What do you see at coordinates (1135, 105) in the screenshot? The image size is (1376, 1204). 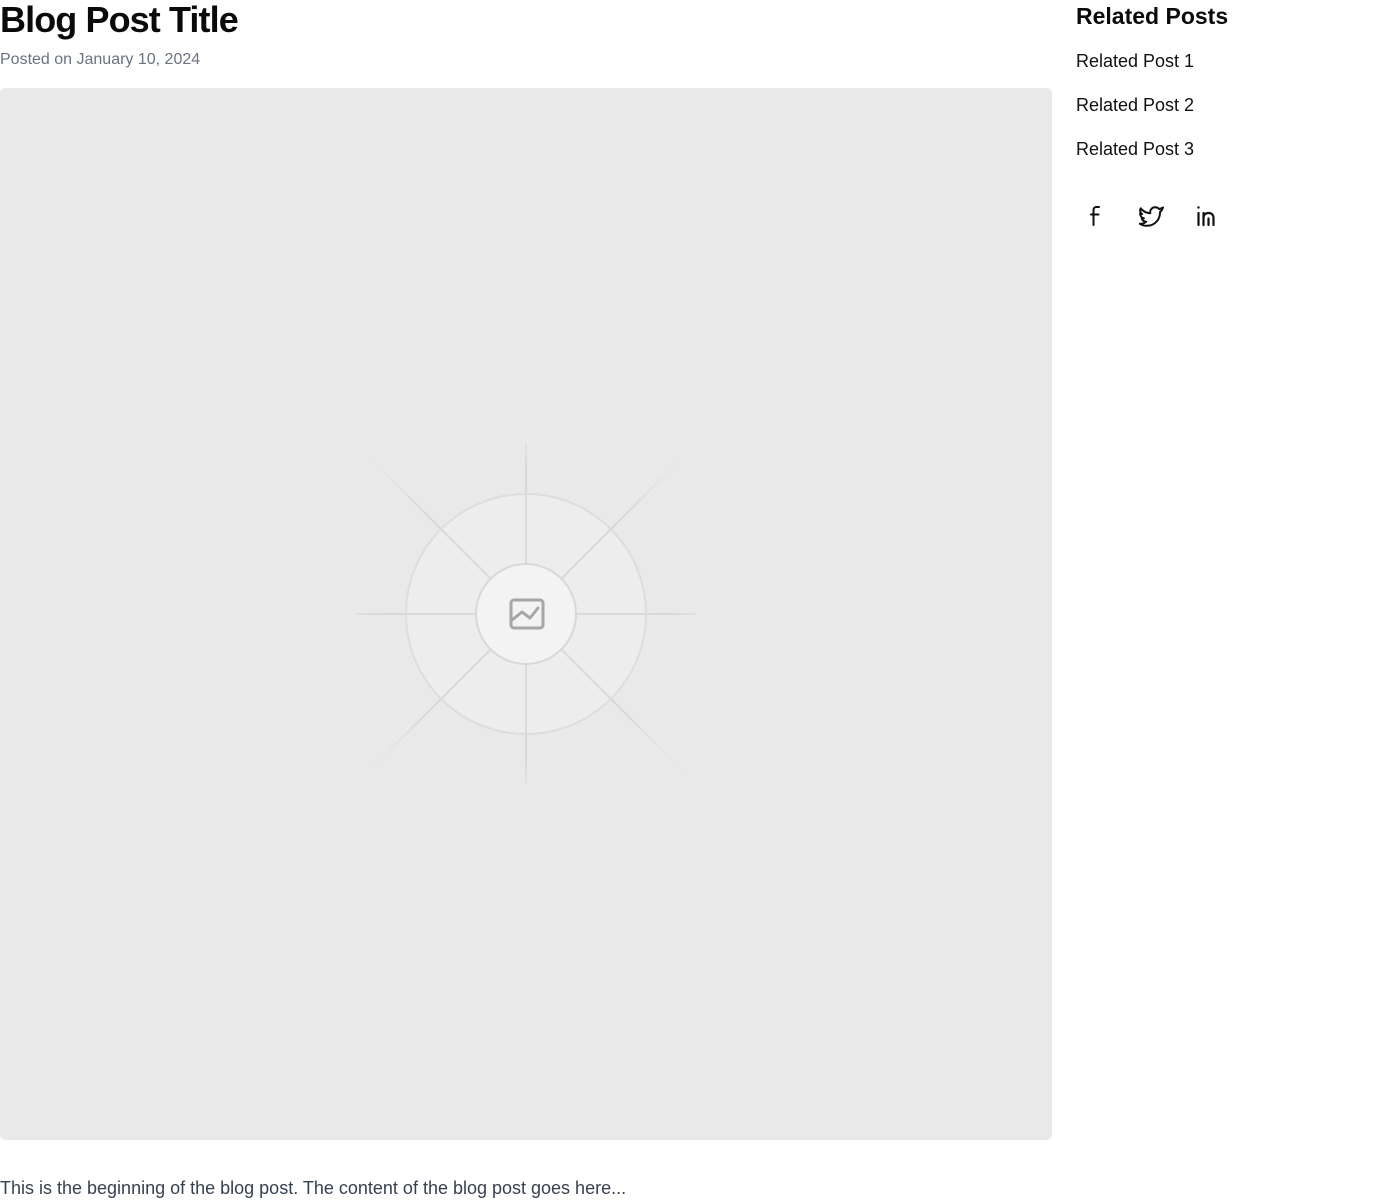 I see `related-post-link-2: Related Post 2` at bounding box center [1135, 105].